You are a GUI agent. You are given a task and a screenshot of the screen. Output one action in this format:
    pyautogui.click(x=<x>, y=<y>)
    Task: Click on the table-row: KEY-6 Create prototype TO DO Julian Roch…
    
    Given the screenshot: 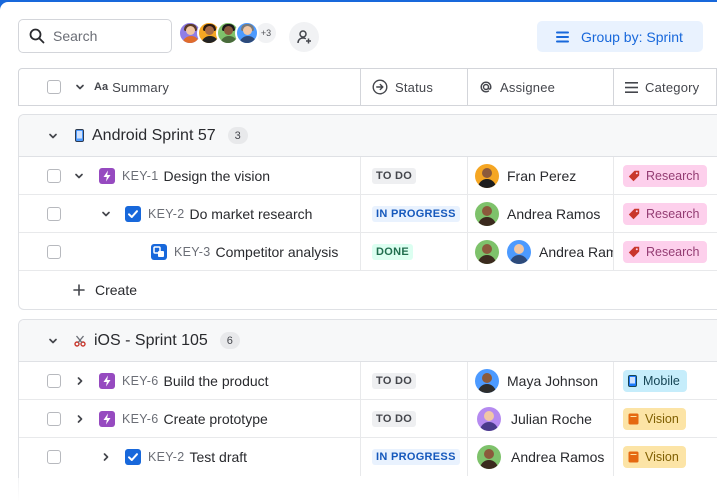 What is the action you would take?
    pyautogui.click(x=368, y=419)
    